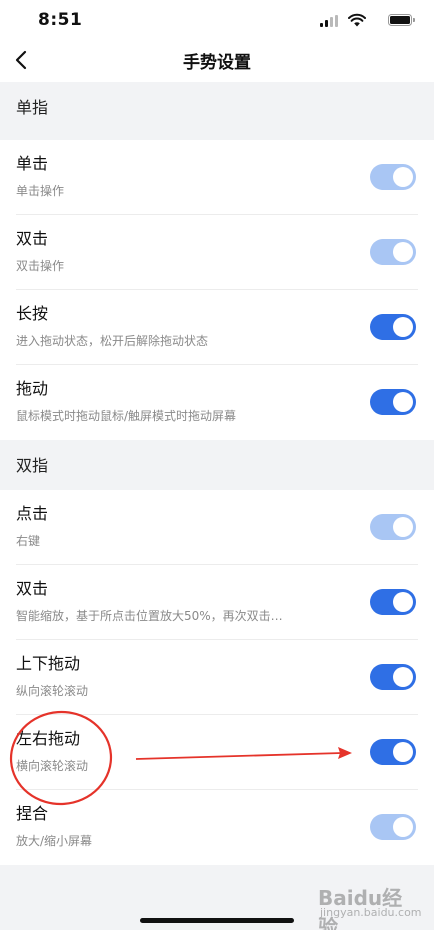 Image resolution: width=434 pixels, height=930 pixels. What do you see at coordinates (330, 21) in the screenshot?
I see `cellular-signal-icon` at bounding box center [330, 21].